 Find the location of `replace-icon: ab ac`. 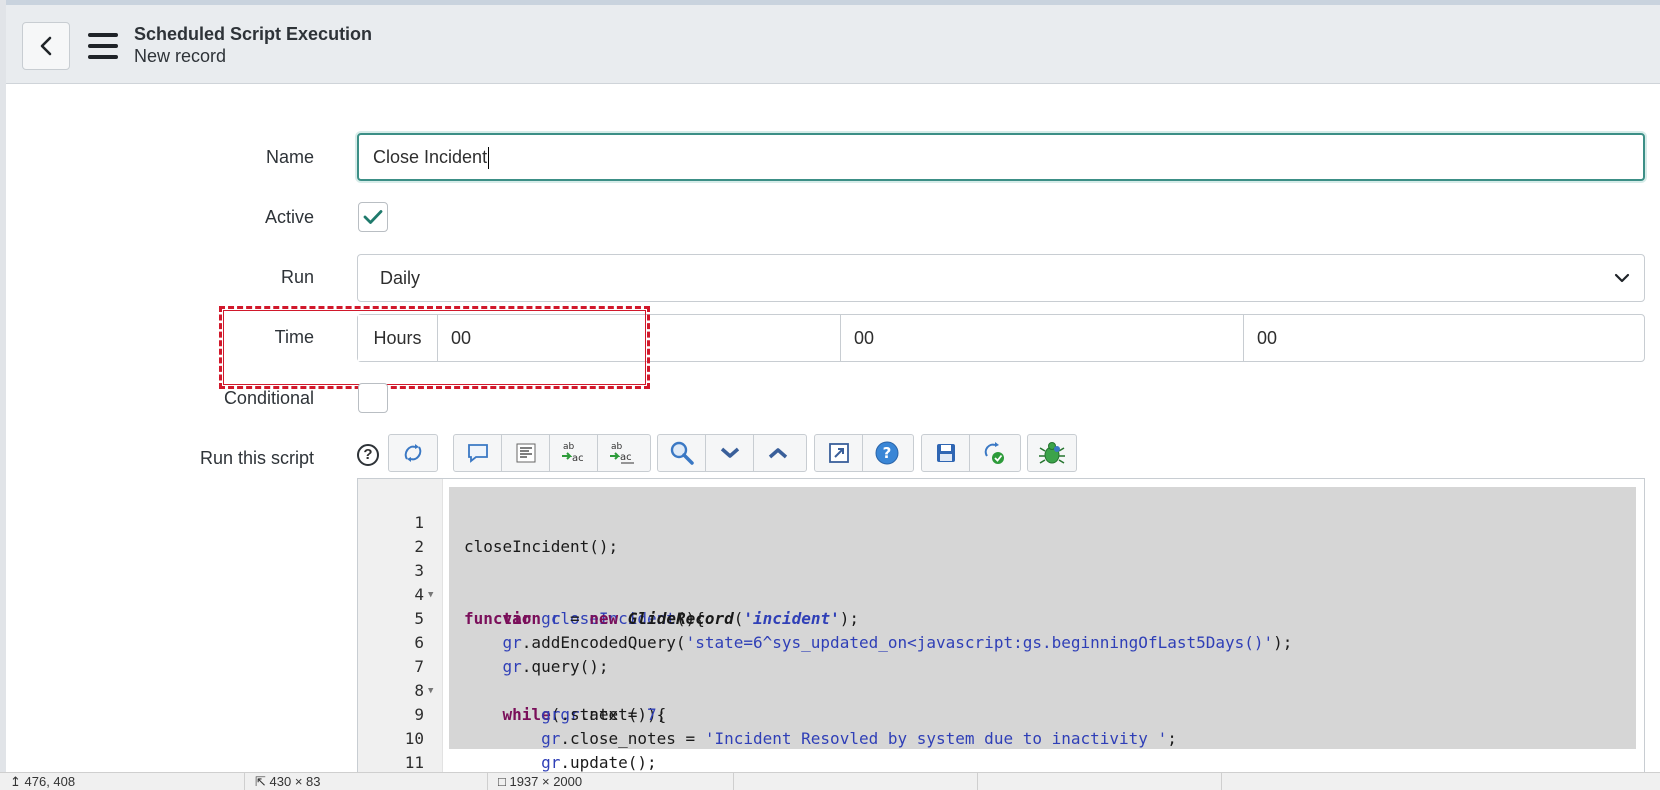

replace-icon: ab ac is located at coordinates (574, 453).